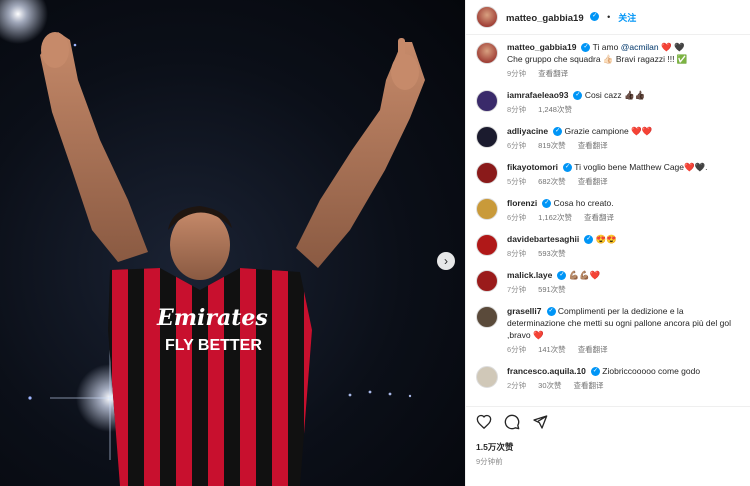  I want to click on comment-time: 5分钟, so click(517, 181).